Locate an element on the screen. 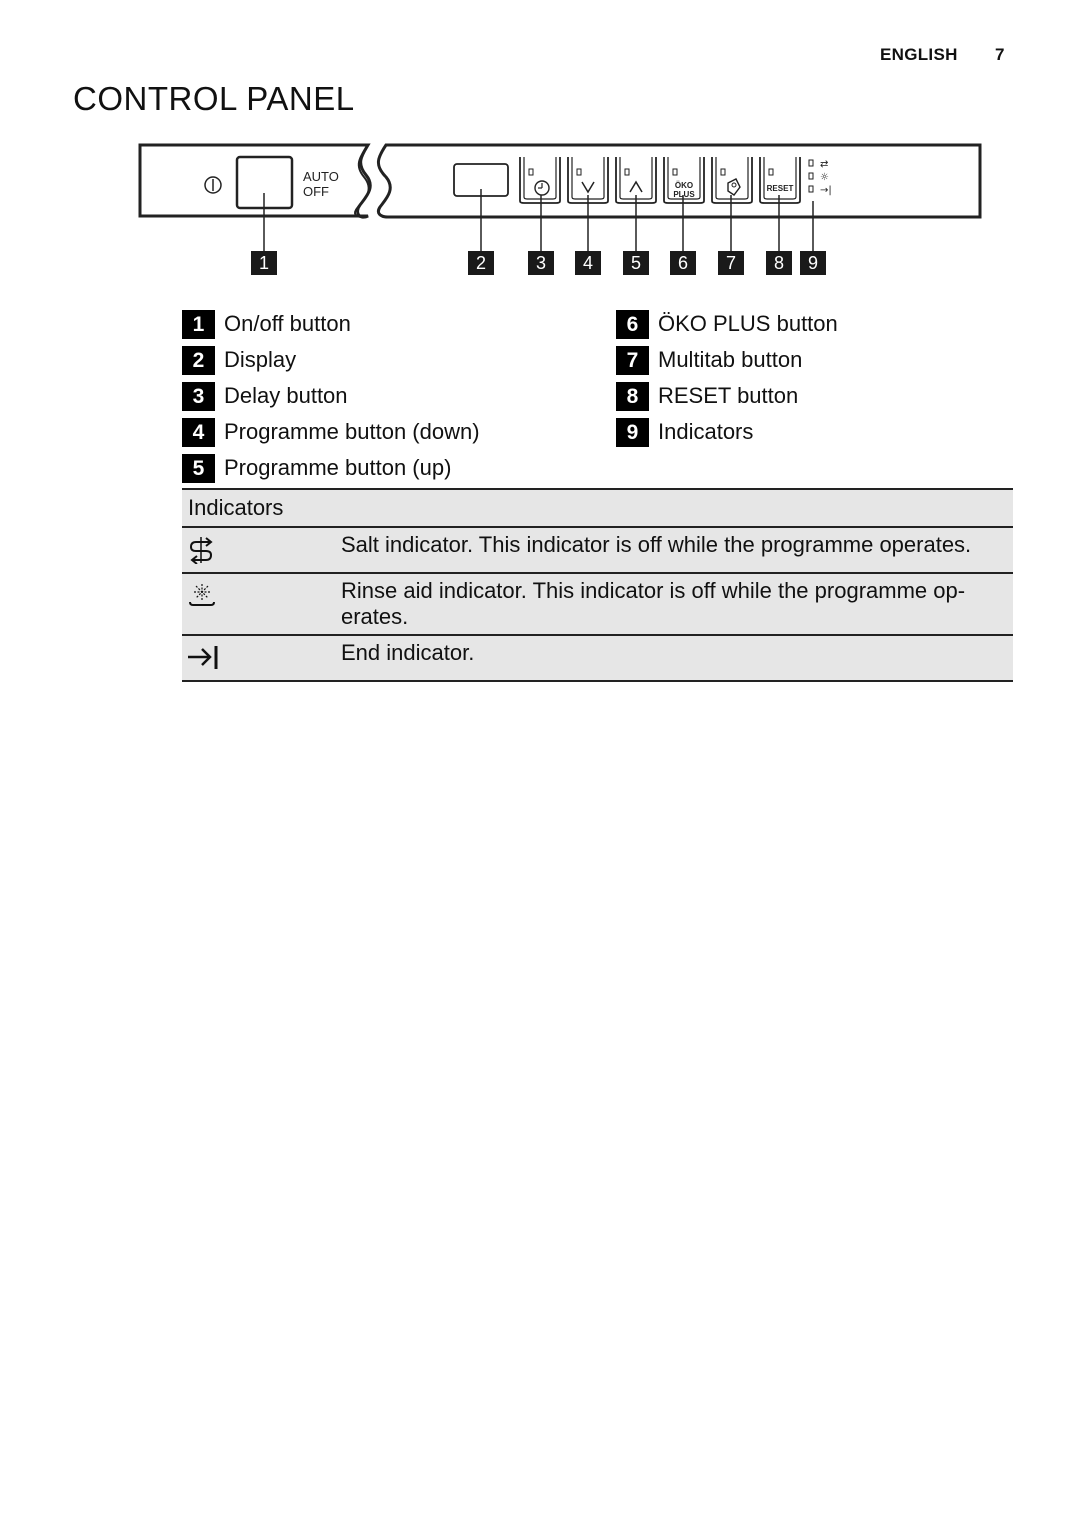 The width and height of the screenshot is (1080, 1529). indicator-lights: ⇄ ☼ →| is located at coordinates (820, 177).